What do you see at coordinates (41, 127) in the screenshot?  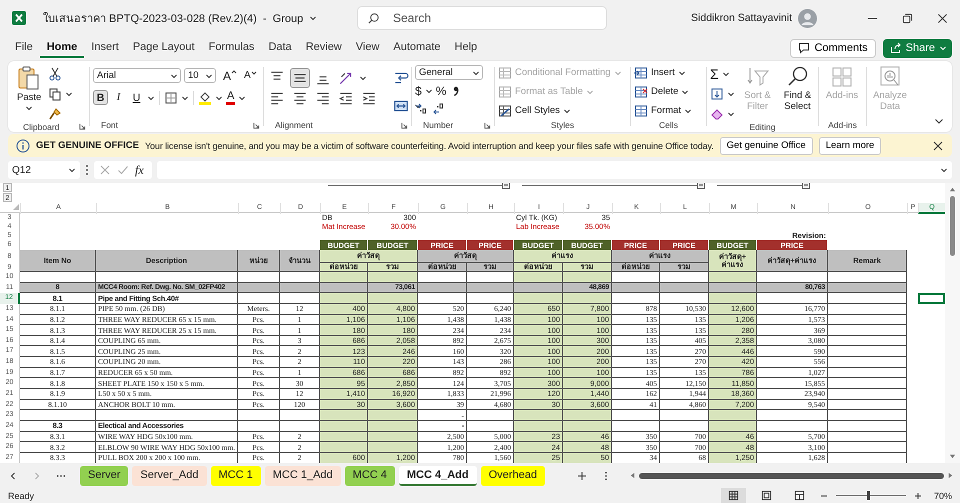 I see `group-label: Clipboard` at bounding box center [41, 127].